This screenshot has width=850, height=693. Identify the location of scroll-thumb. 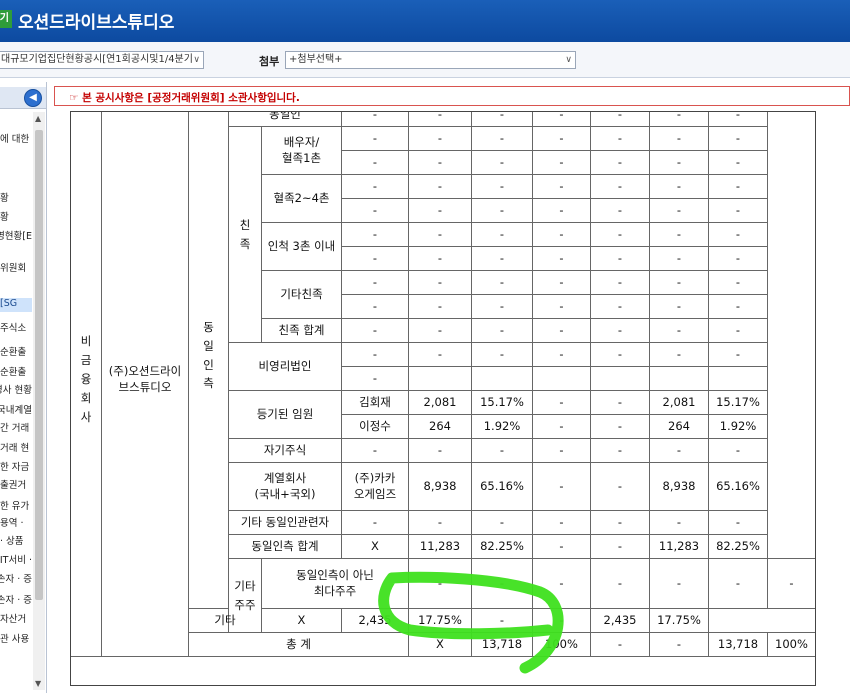
(39, 365).